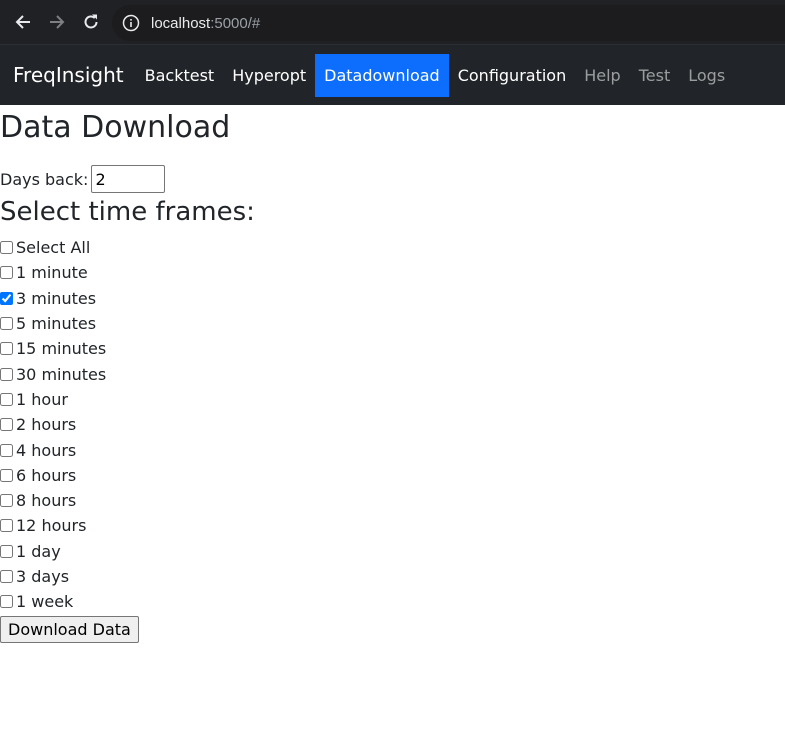 This screenshot has width=785, height=745. What do you see at coordinates (392, 323) in the screenshot?
I see `timeframe-option: 5 minutes` at bounding box center [392, 323].